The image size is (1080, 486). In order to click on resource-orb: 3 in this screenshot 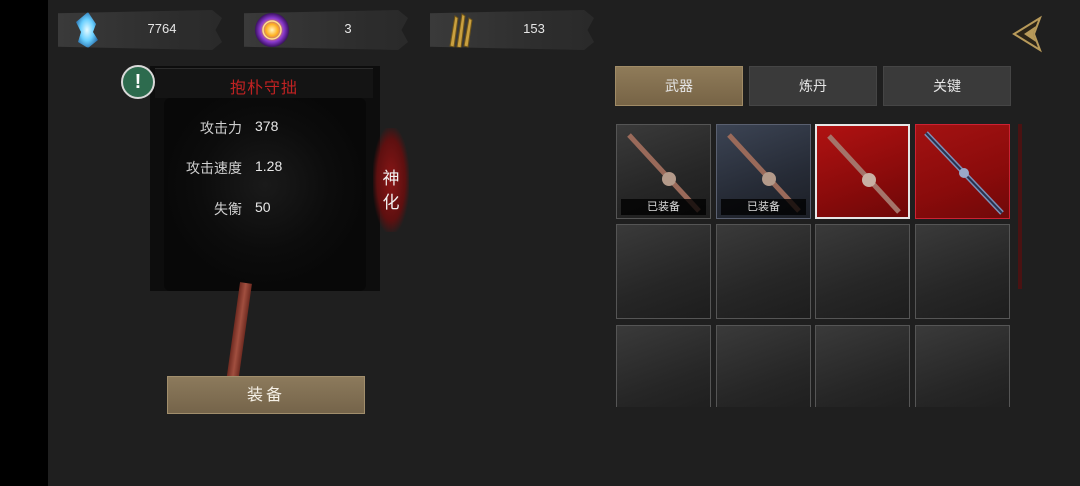, I will do `click(326, 30)`.